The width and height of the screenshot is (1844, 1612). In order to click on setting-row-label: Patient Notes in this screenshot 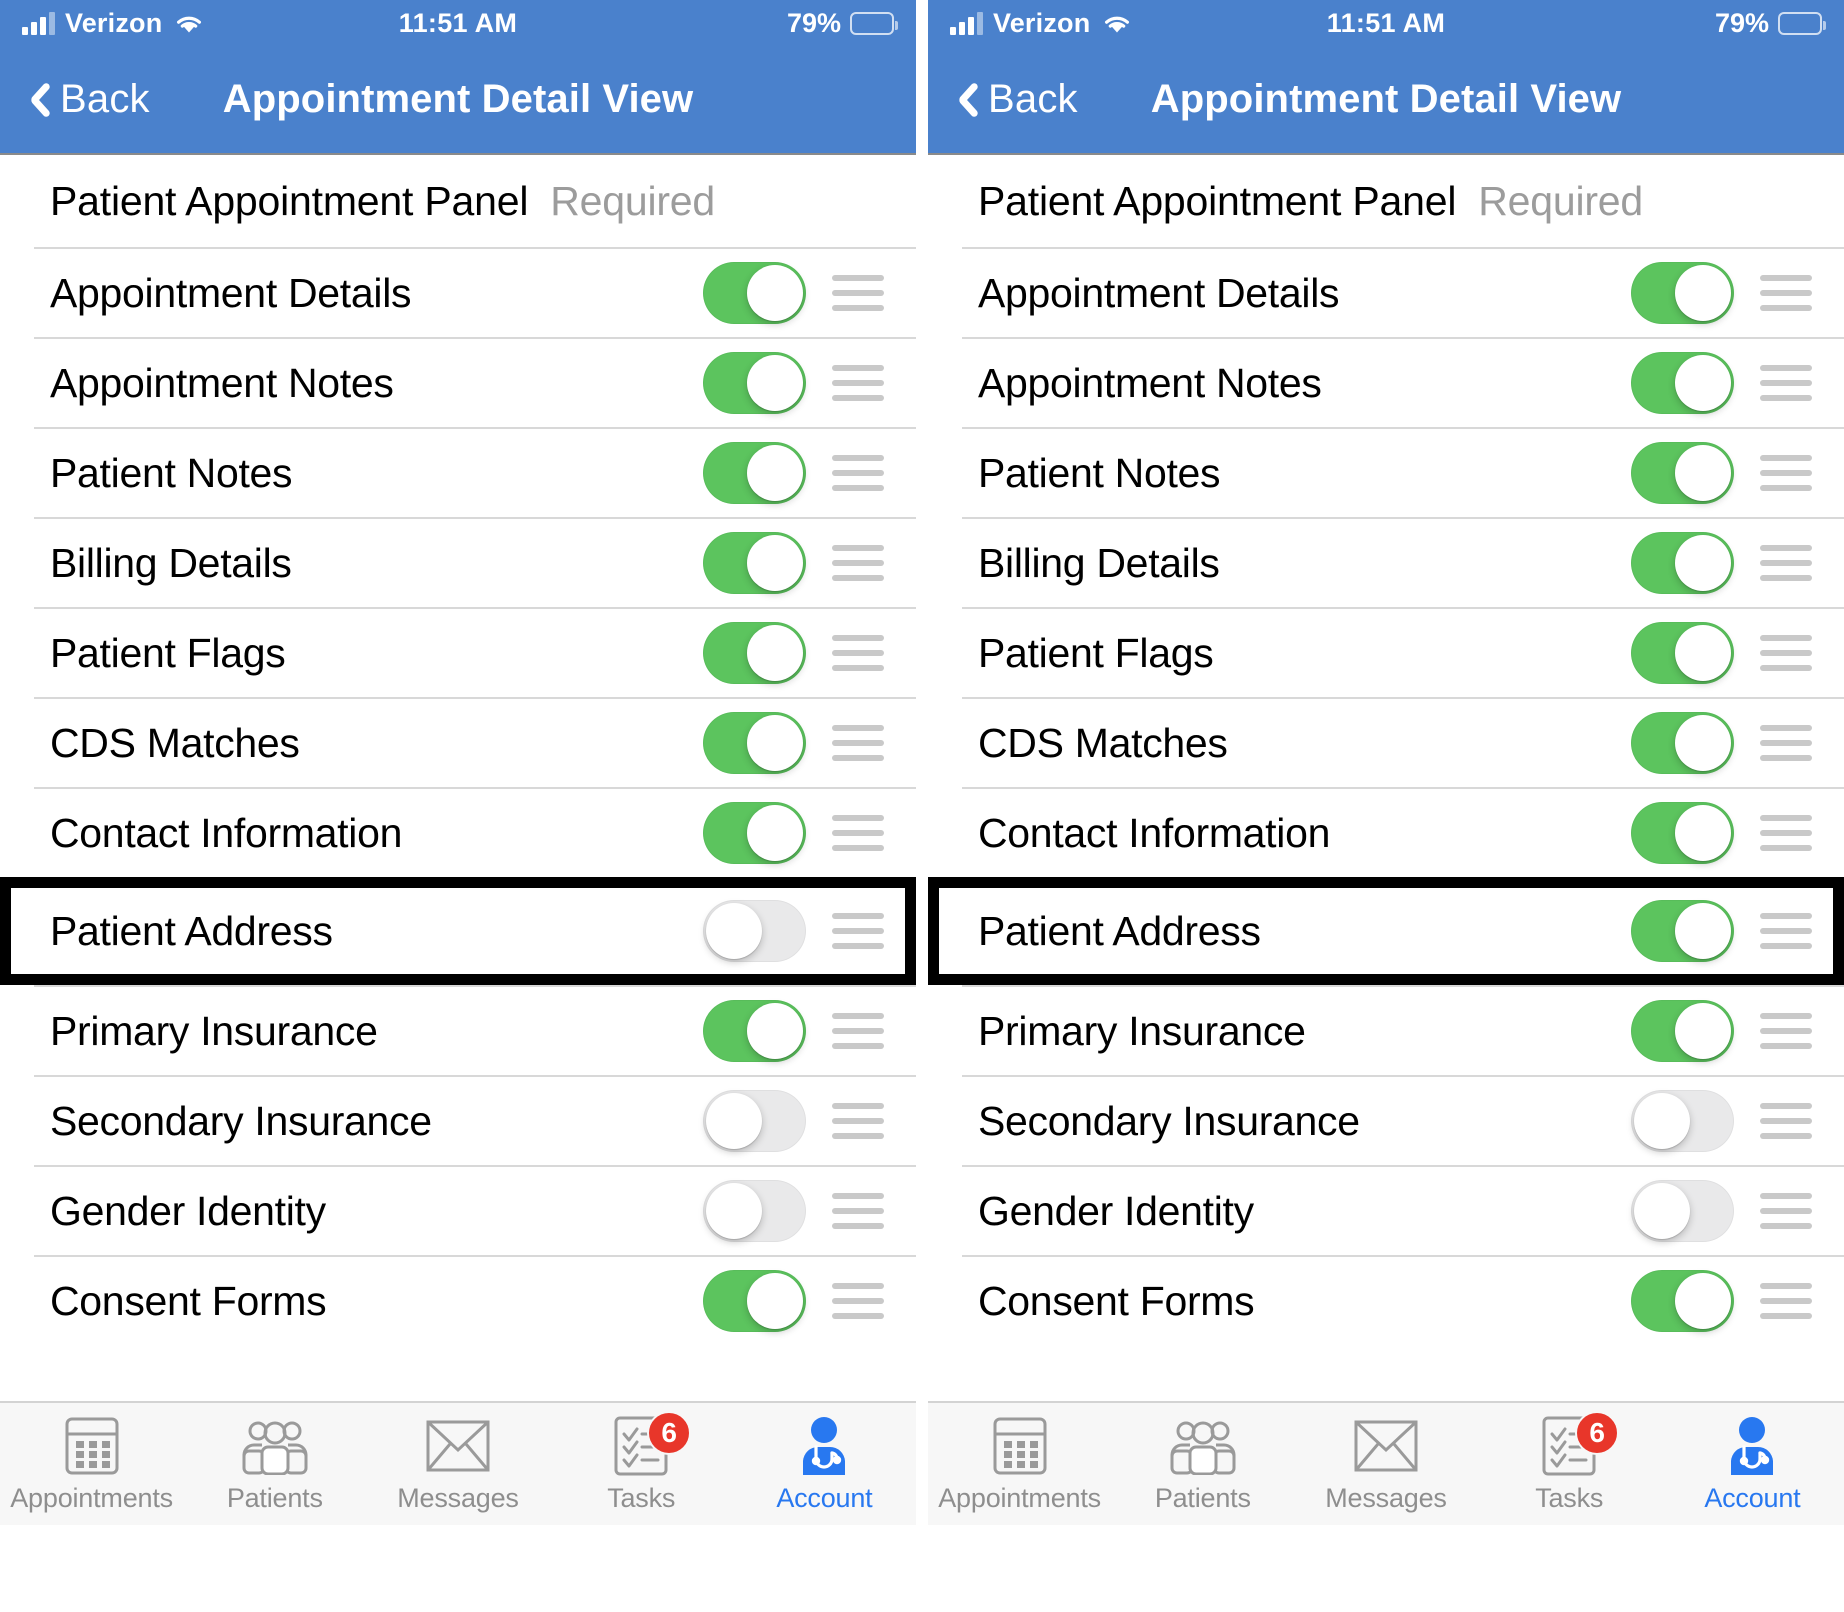, I will do `click(171, 472)`.